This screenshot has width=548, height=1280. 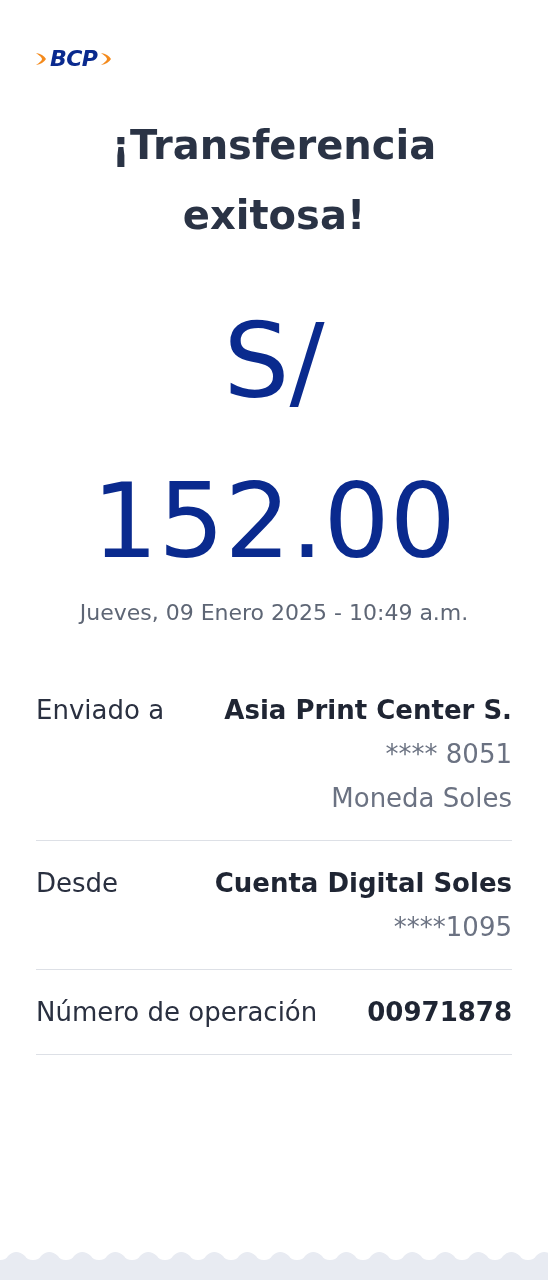 What do you see at coordinates (274, 361) in the screenshot?
I see `currency-symbol: S/` at bounding box center [274, 361].